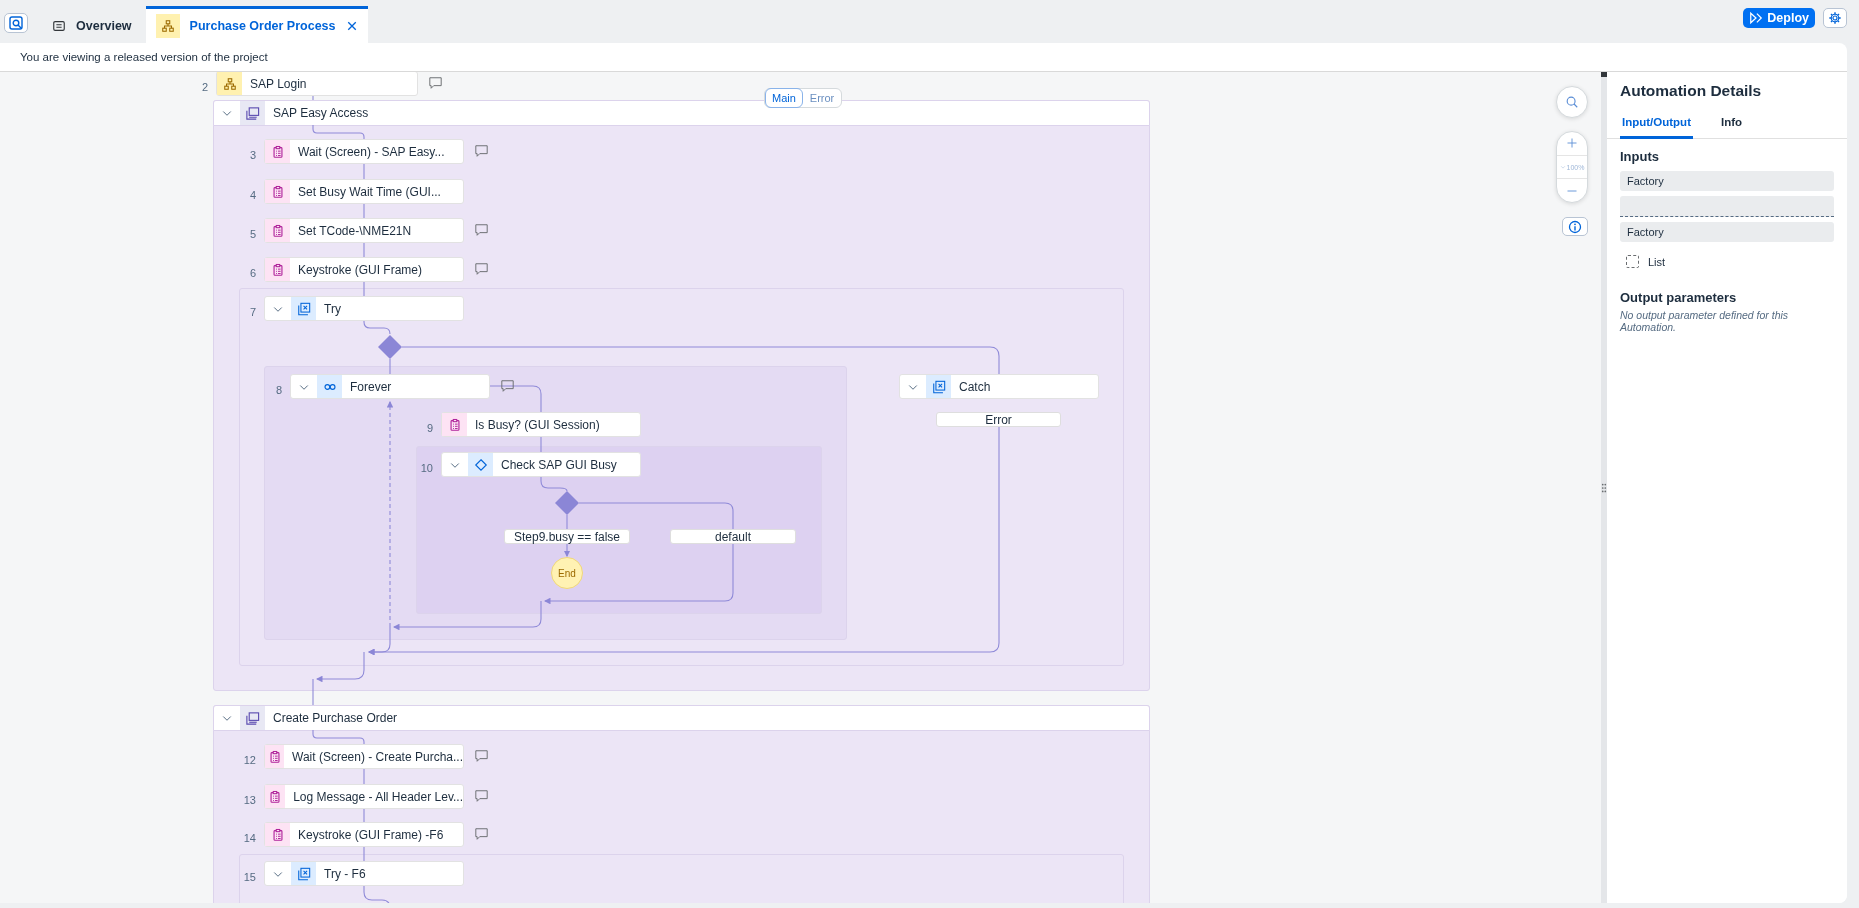  I want to click on arrow-connector, so click(340, 667).